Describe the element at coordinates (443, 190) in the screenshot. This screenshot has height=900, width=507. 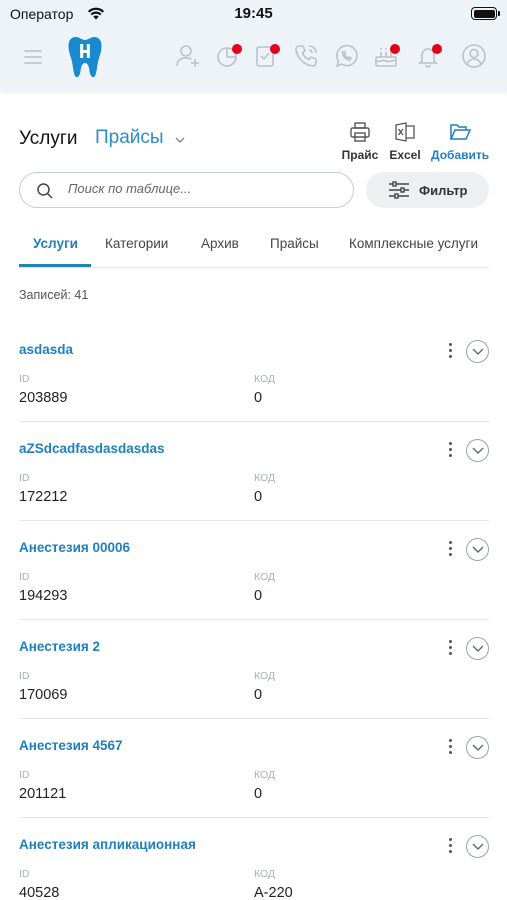
I see `filter-label: Фильтр` at that location.